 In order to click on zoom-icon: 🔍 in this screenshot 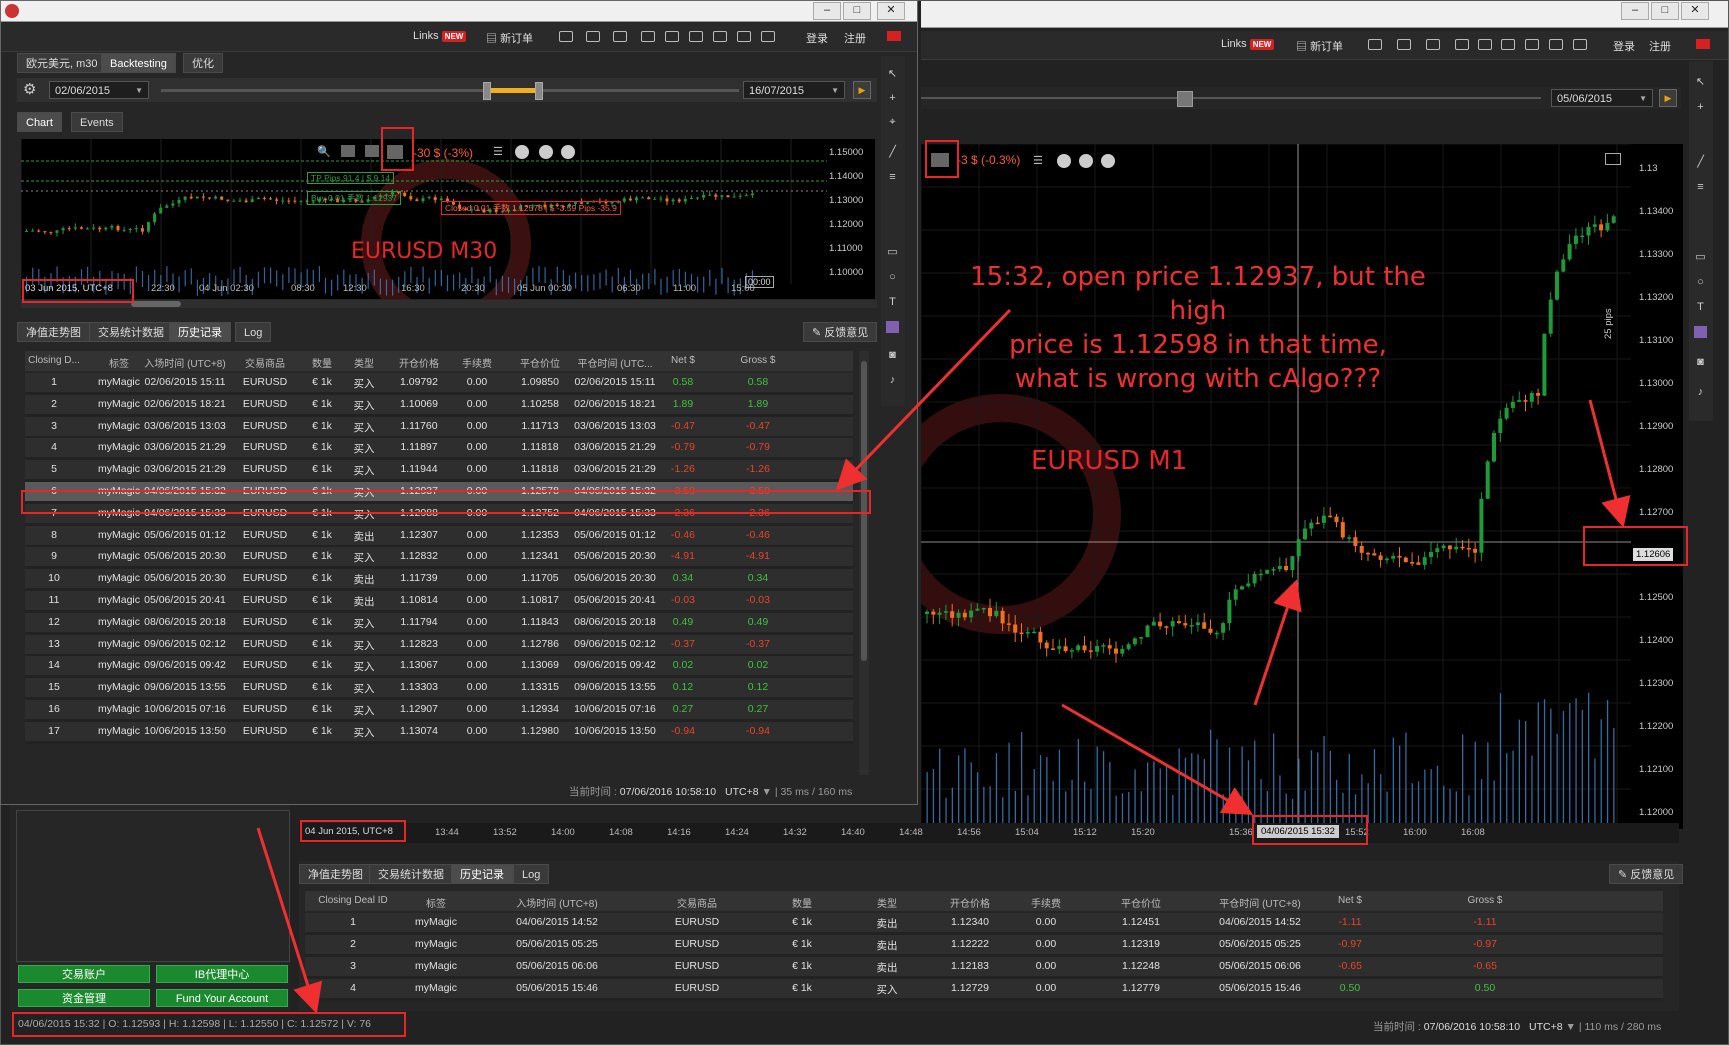, I will do `click(324, 151)`.